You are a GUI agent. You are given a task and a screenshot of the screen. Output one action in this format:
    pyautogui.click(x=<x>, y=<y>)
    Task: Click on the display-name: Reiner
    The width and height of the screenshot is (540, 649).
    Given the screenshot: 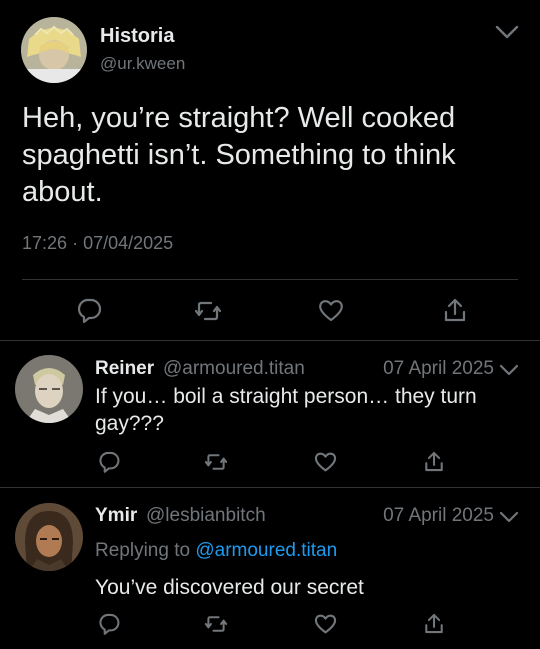 What is the action you would take?
    pyautogui.click(x=124, y=369)
    